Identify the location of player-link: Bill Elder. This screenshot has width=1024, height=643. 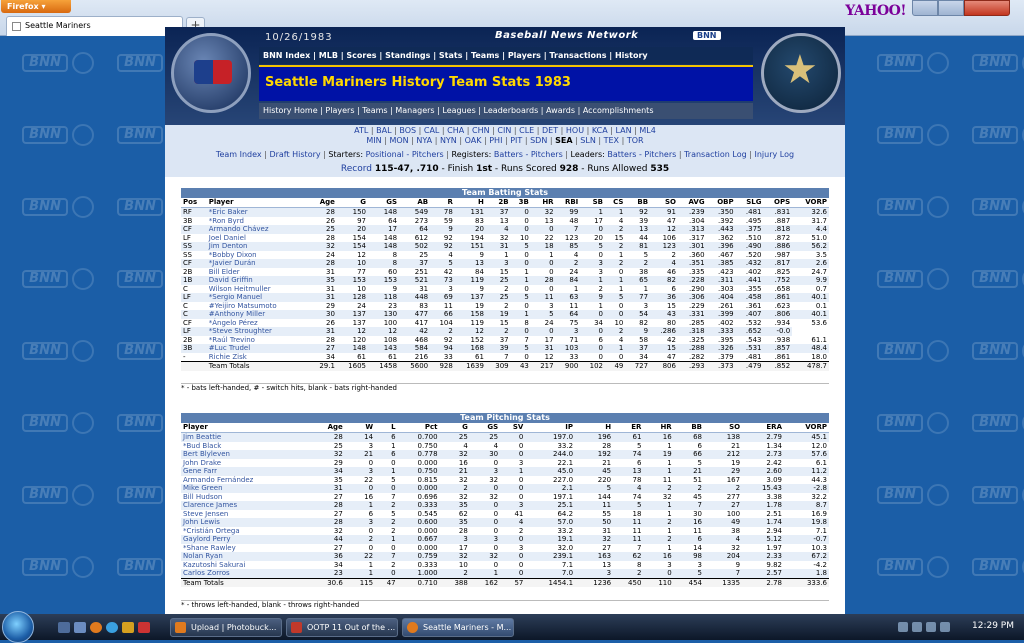
(258, 271).